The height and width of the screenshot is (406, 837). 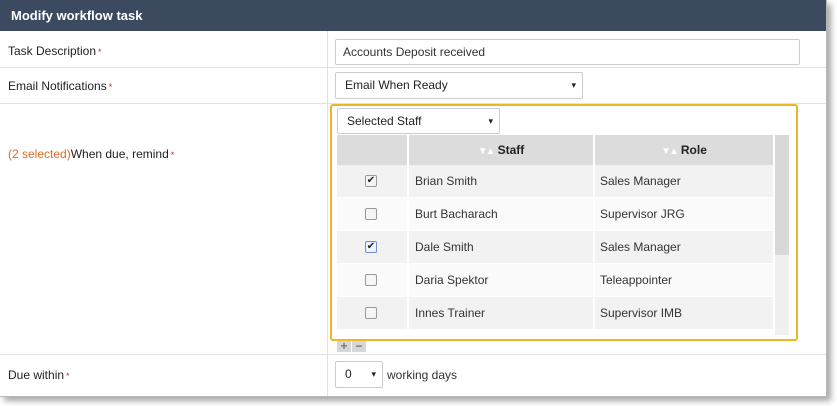 I want to click on due-within-label: Due within *, so click(x=39, y=375).